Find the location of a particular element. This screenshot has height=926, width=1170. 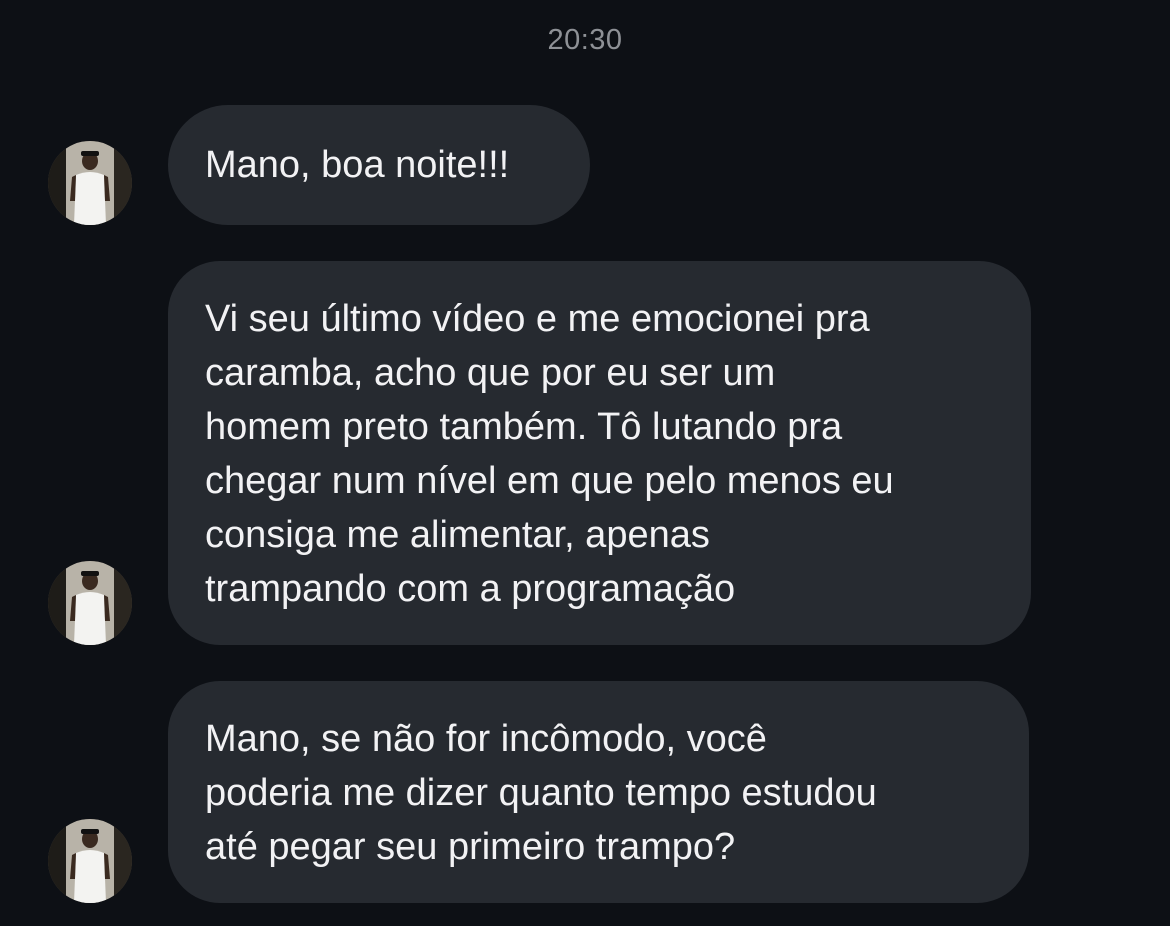

message-timestamp: 20:30 is located at coordinates (585, 40).